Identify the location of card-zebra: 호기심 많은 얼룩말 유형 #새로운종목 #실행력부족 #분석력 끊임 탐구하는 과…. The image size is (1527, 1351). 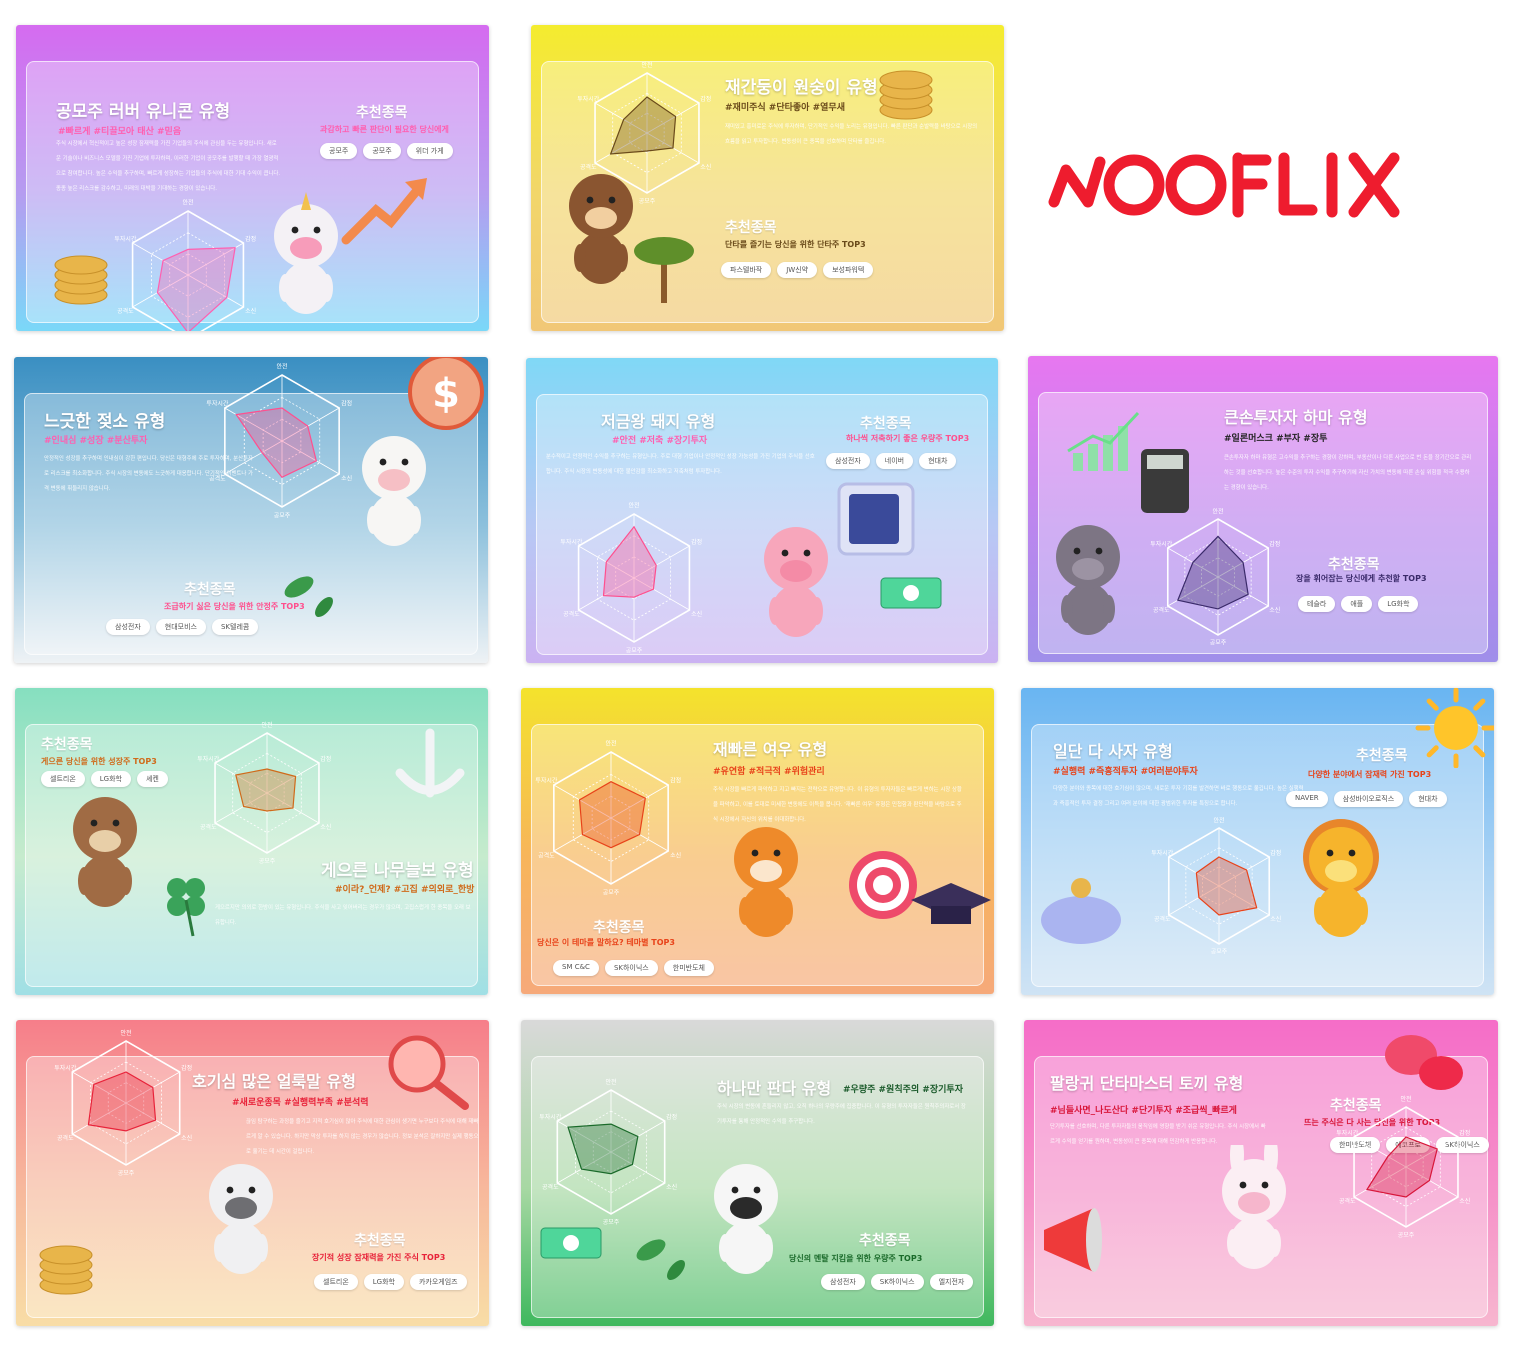
(252, 1173).